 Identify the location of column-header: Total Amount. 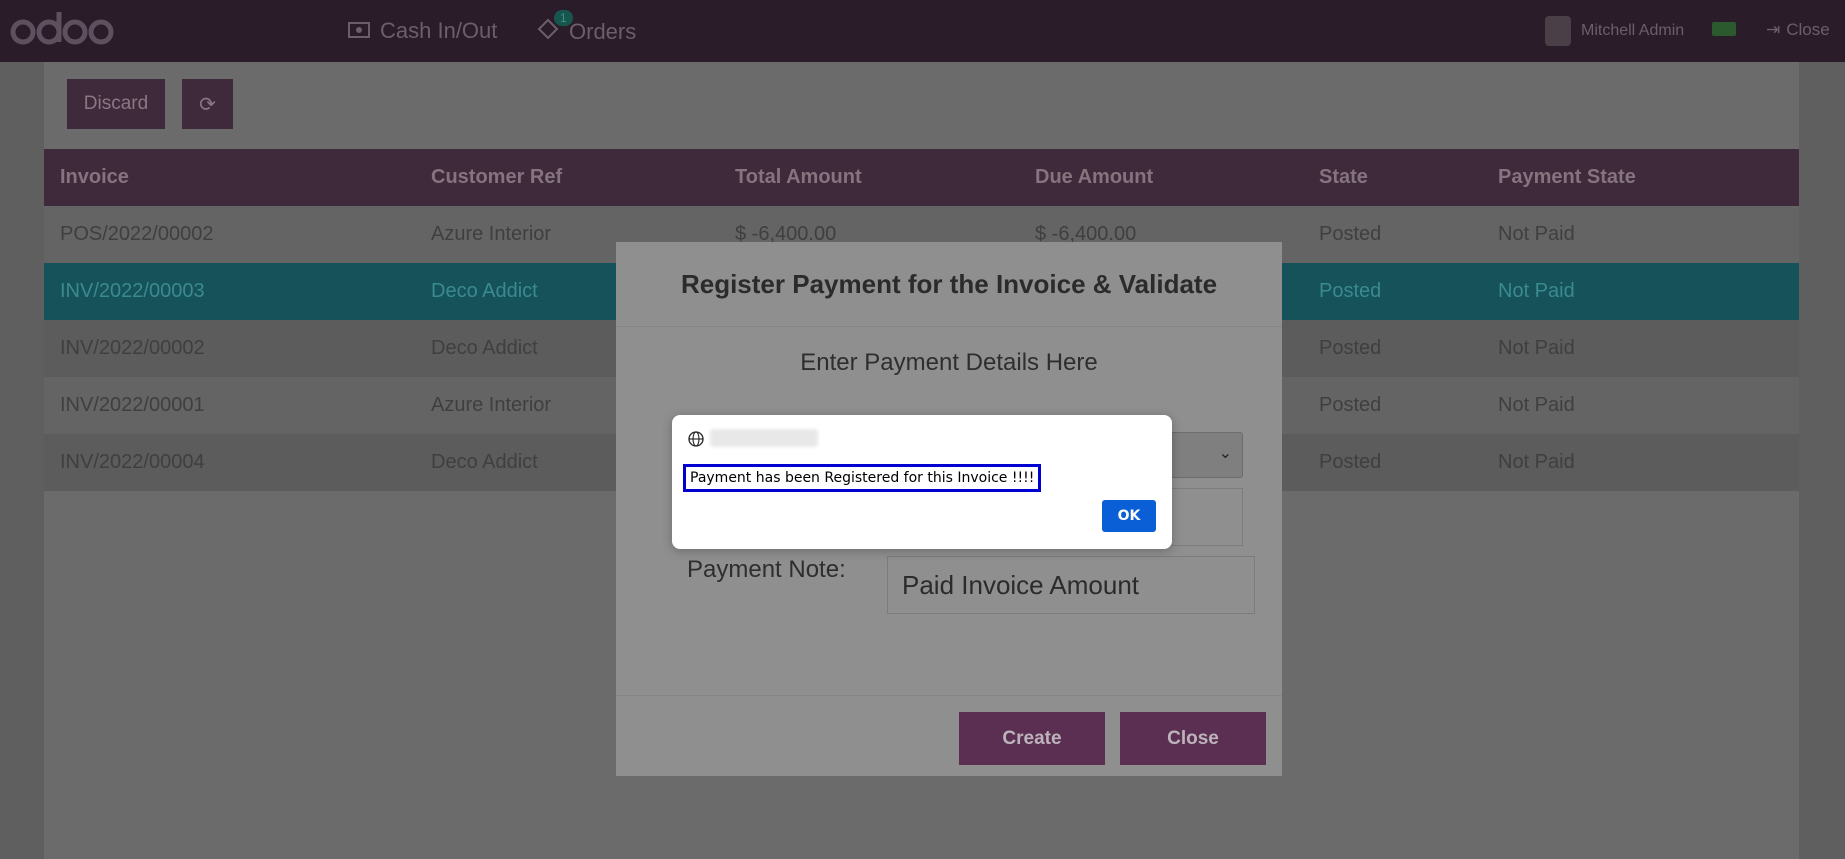
(869, 177).